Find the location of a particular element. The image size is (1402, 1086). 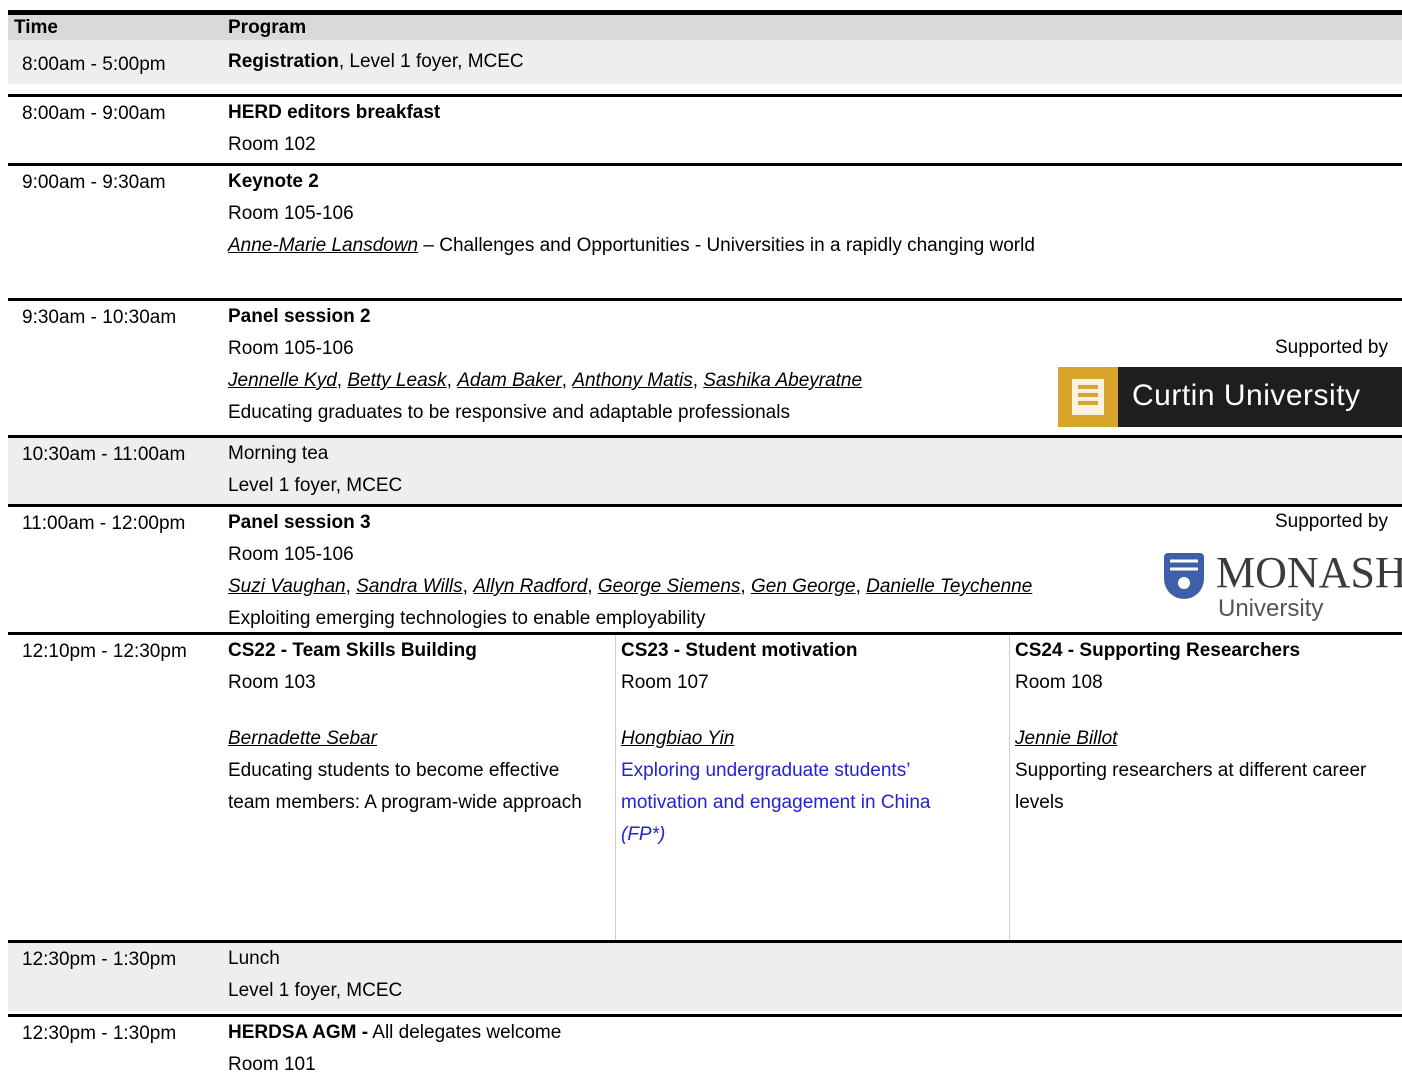

table-header: Time Program is located at coordinates (701, 20).